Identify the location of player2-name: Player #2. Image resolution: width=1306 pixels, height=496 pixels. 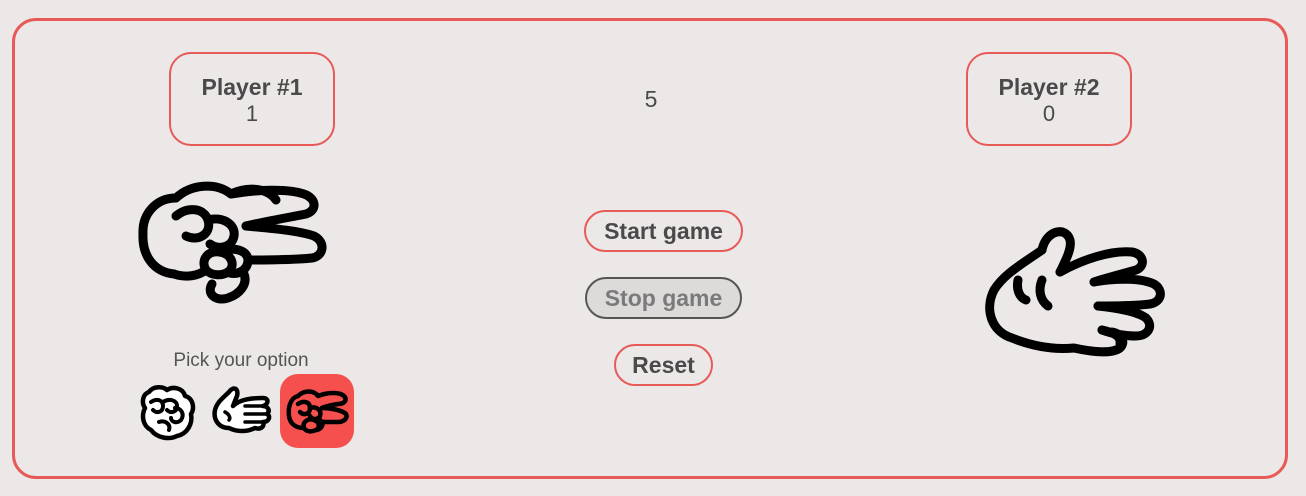
(1049, 87).